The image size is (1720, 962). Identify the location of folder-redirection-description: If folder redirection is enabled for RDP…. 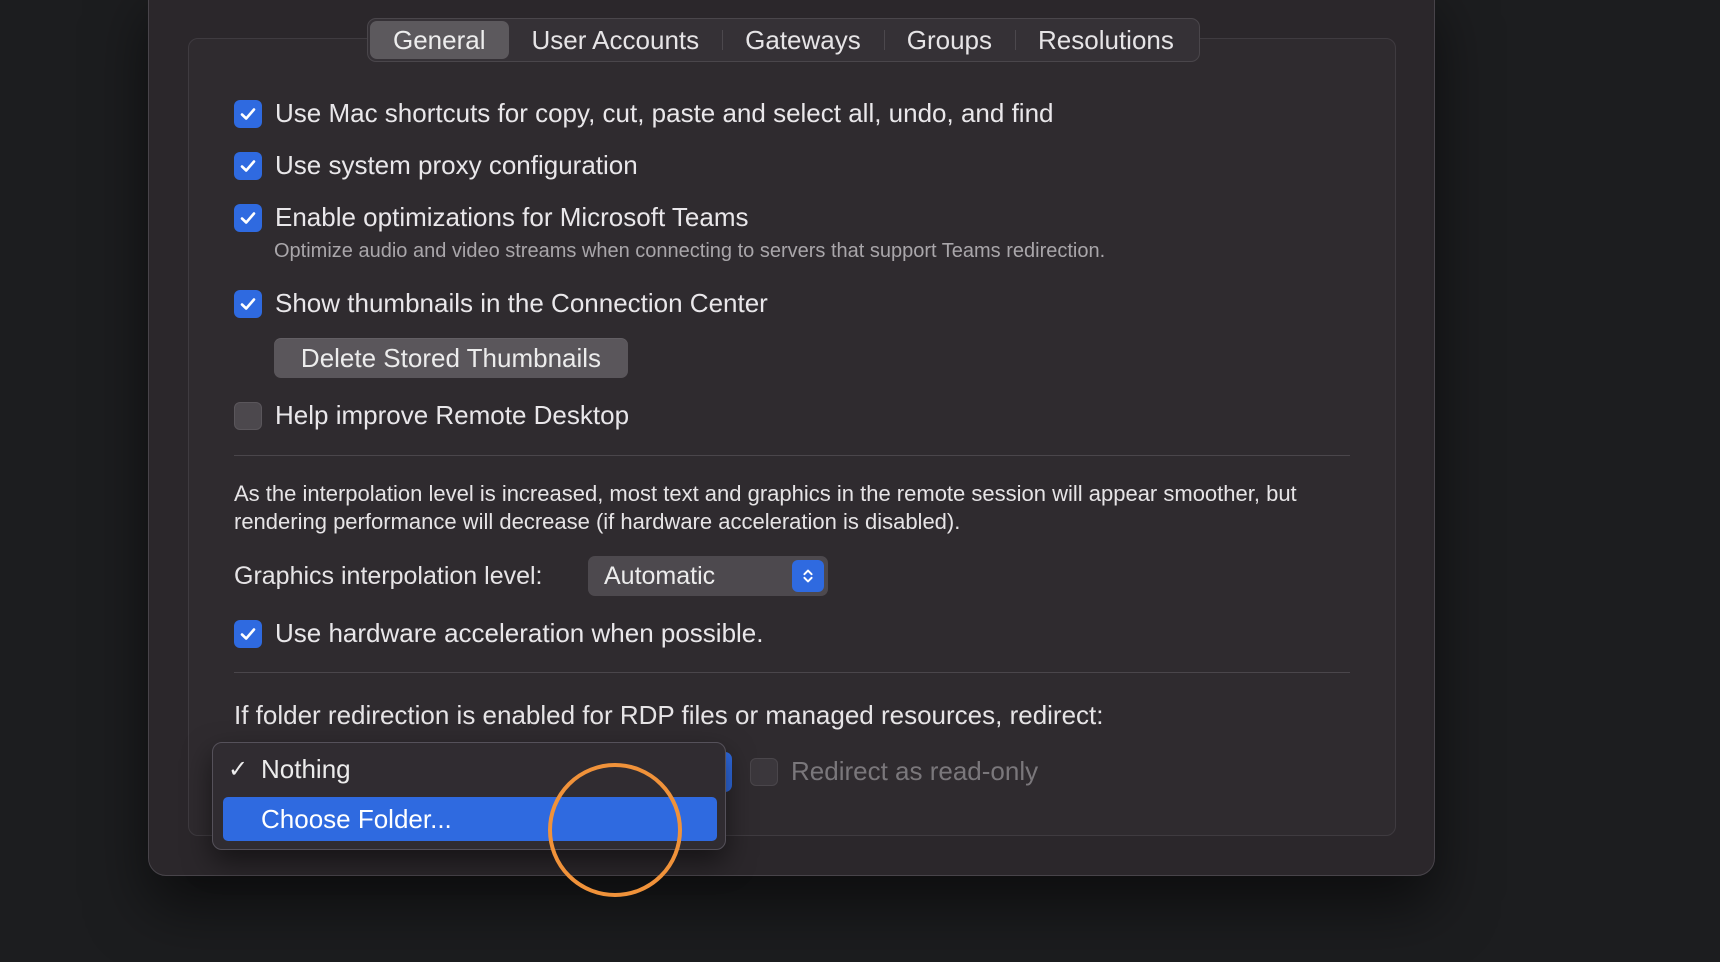
(669, 715).